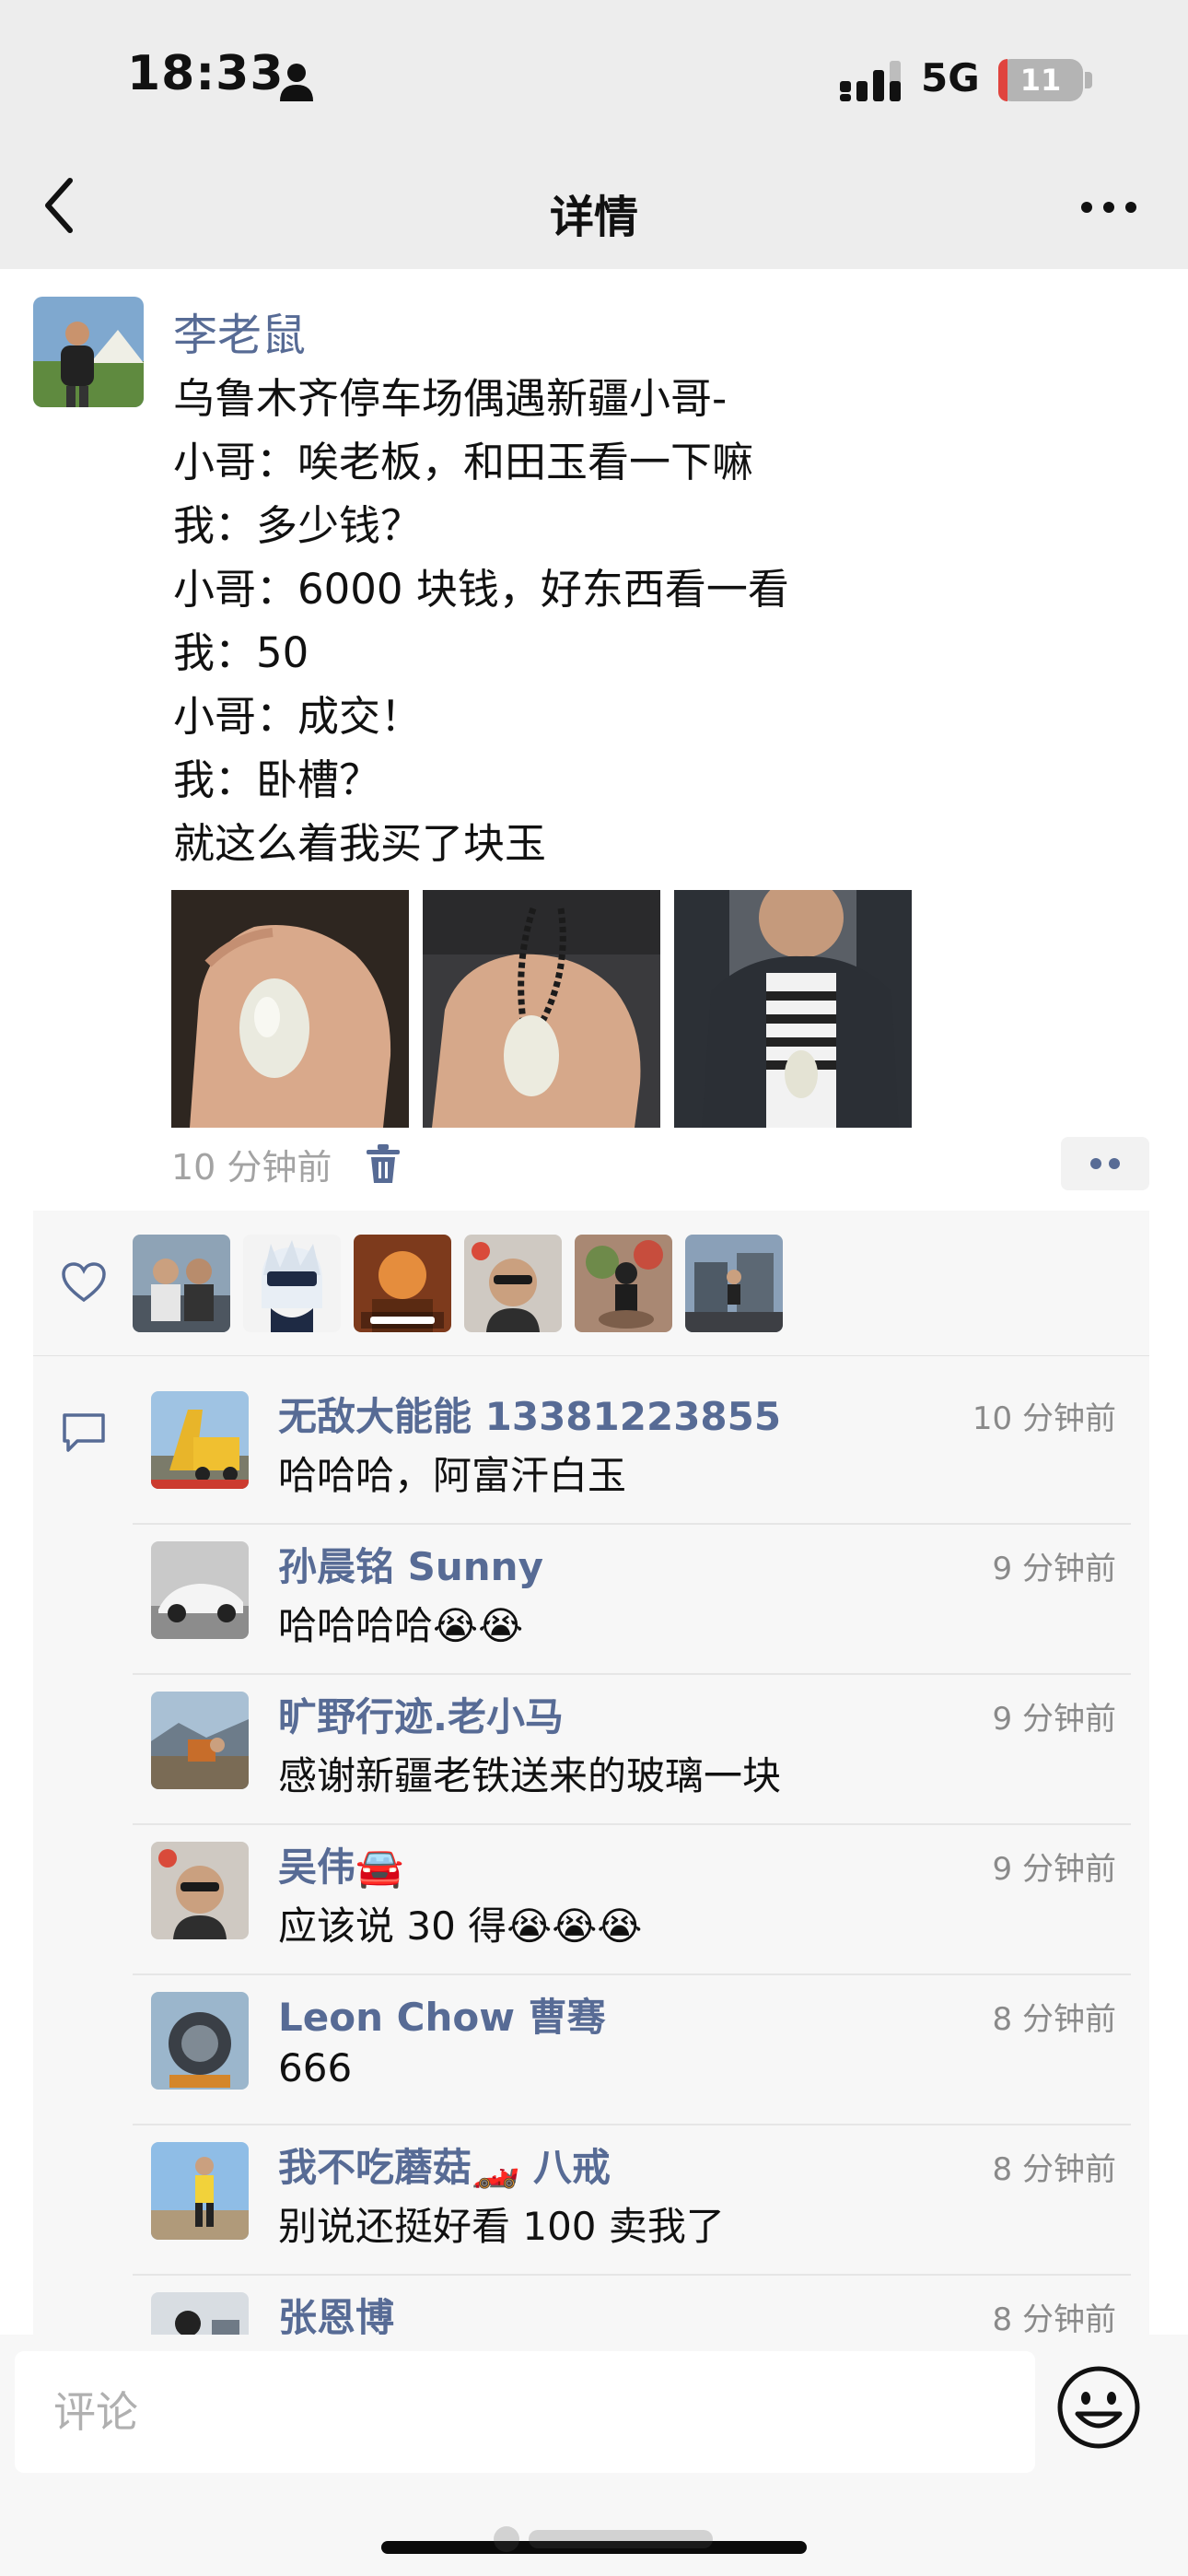  Describe the element at coordinates (290, 1009) in the screenshot. I see `post-photo-jade-in-palm` at that location.